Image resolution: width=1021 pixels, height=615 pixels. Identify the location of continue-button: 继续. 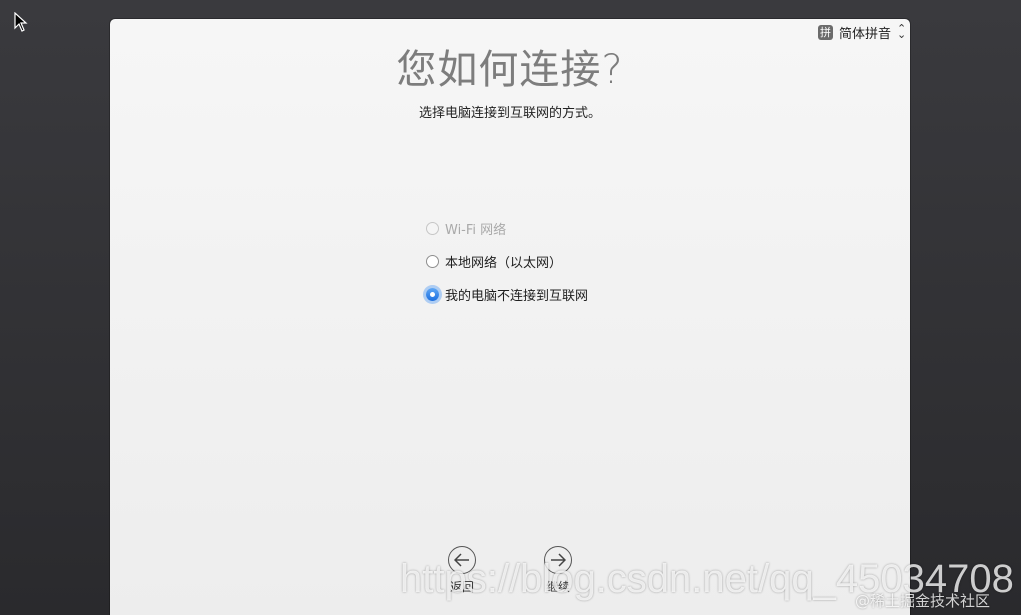
(558, 570).